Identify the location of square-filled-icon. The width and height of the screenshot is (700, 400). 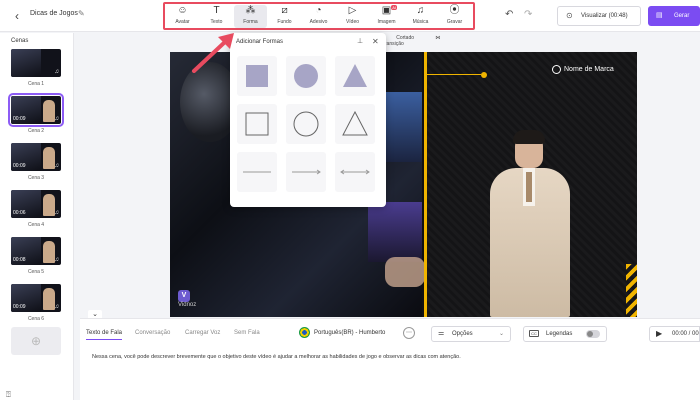
(257, 76).